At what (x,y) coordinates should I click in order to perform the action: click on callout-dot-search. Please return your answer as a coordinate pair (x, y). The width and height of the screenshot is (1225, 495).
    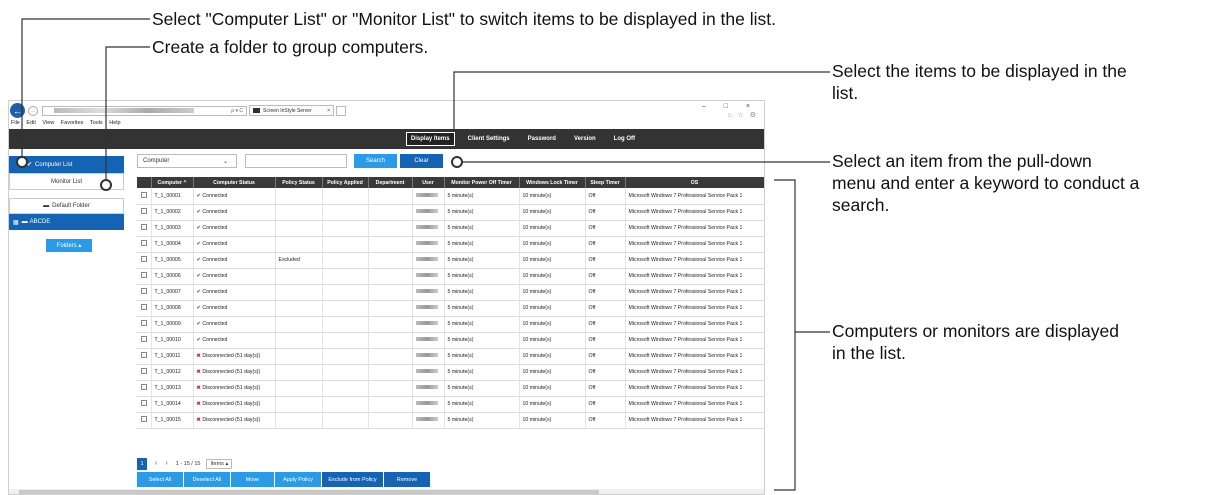
    Looking at the image, I should click on (457, 162).